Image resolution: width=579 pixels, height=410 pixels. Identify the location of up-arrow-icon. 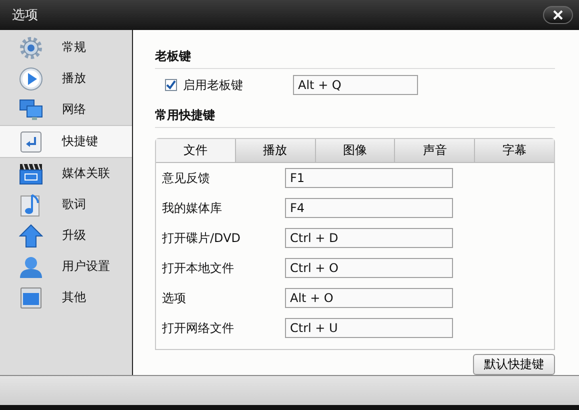
(31, 236).